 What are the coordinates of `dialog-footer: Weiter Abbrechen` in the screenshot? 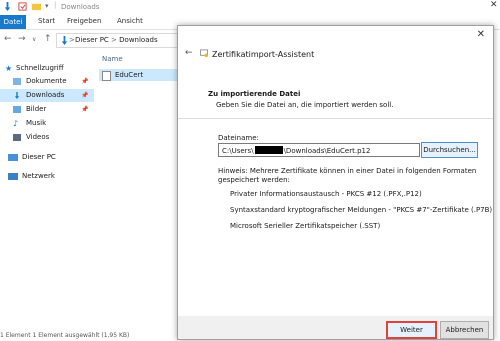 It's located at (335, 327).